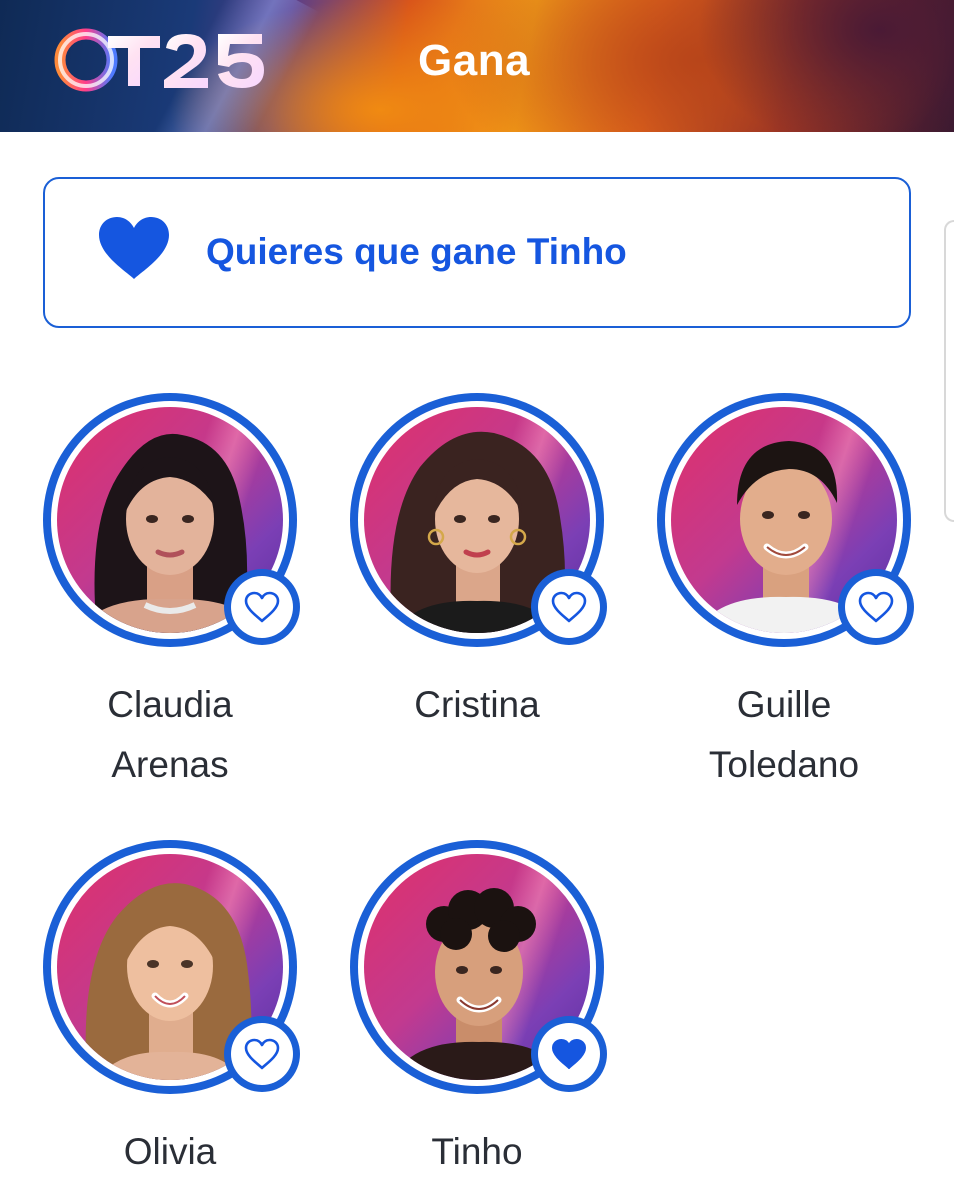 This screenshot has height=1200, width=954. What do you see at coordinates (477, 1151) in the screenshot?
I see `contestant-name: Tinho` at bounding box center [477, 1151].